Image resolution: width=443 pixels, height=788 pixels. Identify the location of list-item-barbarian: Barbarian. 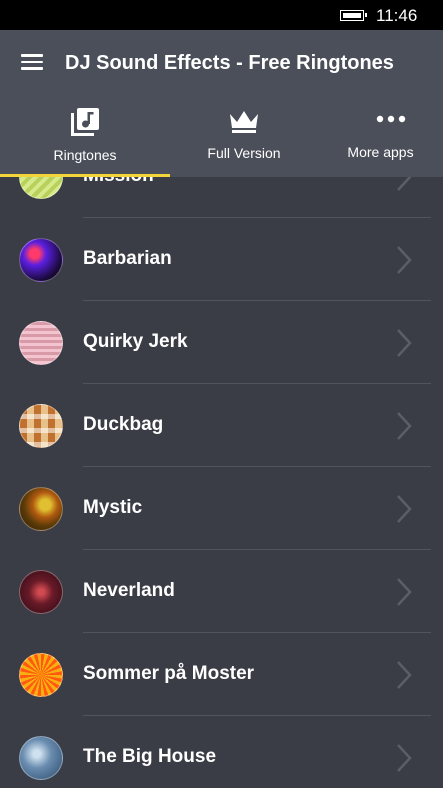
(221, 259).